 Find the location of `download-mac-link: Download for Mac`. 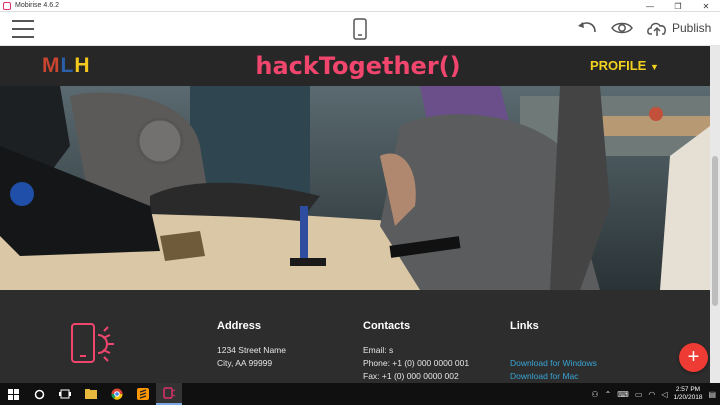

download-mac-link: Download for Mac is located at coordinates (553, 376).